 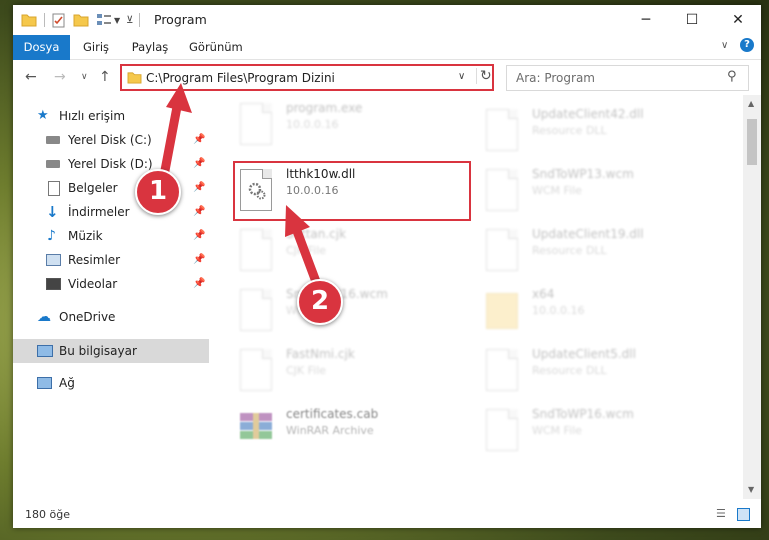 I want to click on arrow-1-icon, so click(x=175, y=134).